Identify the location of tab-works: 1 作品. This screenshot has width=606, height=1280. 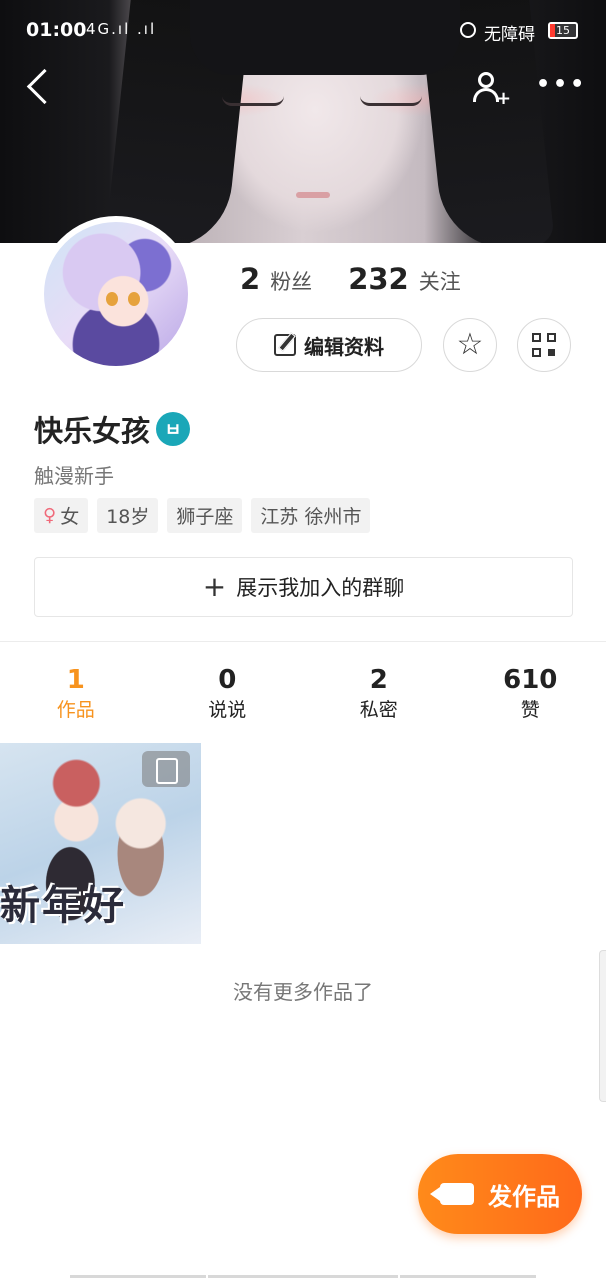
(76, 694).